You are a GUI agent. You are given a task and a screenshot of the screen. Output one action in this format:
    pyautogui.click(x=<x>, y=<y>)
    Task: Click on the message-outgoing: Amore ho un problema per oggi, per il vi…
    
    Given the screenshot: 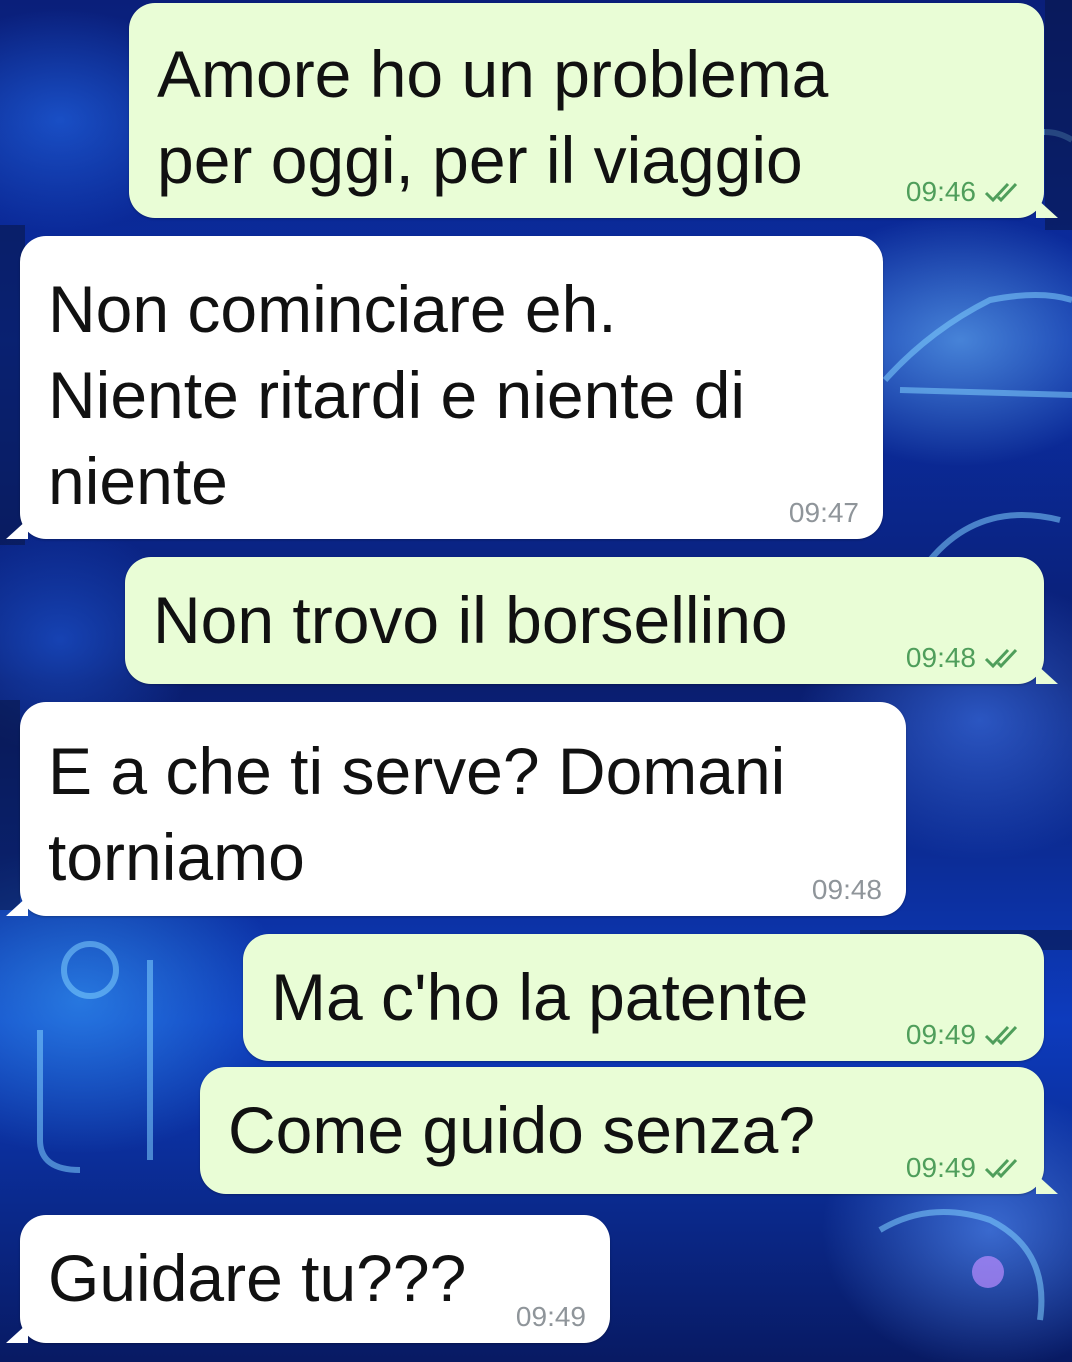 What is the action you would take?
    pyautogui.click(x=593, y=110)
    